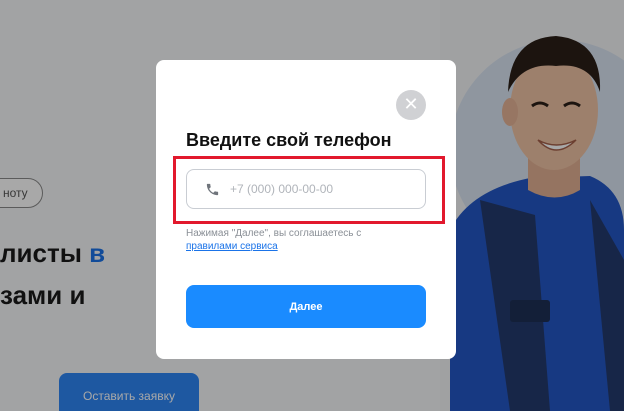 This screenshot has width=624, height=411. What do you see at coordinates (232, 246) in the screenshot?
I see `service-rules-link: правилами сервиса` at bounding box center [232, 246].